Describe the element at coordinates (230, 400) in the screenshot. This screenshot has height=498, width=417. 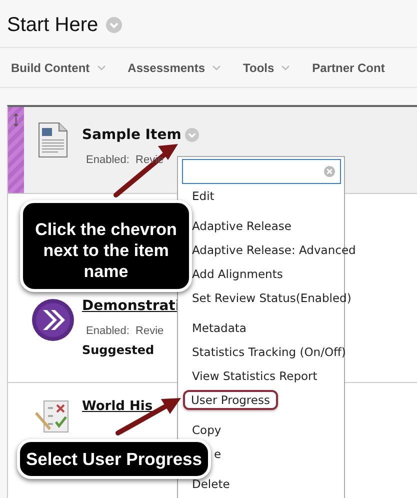
I see `menu-item: User Progress` at that location.